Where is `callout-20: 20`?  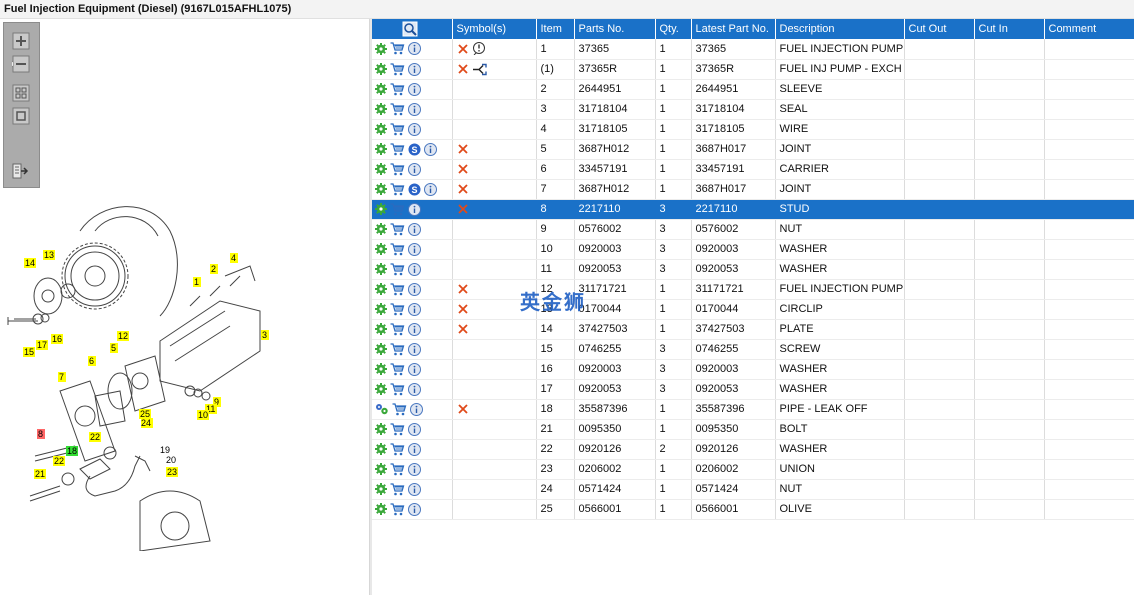 callout-20: 20 is located at coordinates (171, 460).